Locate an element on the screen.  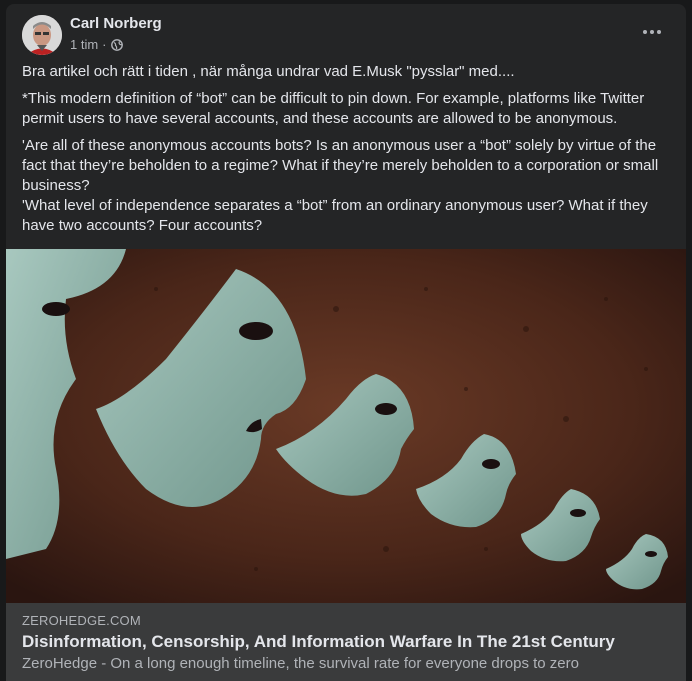
globe-icon is located at coordinates (116, 44).